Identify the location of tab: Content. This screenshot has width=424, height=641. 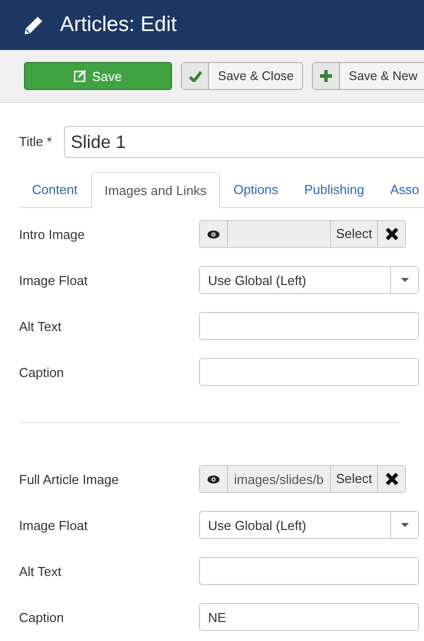
(55, 189).